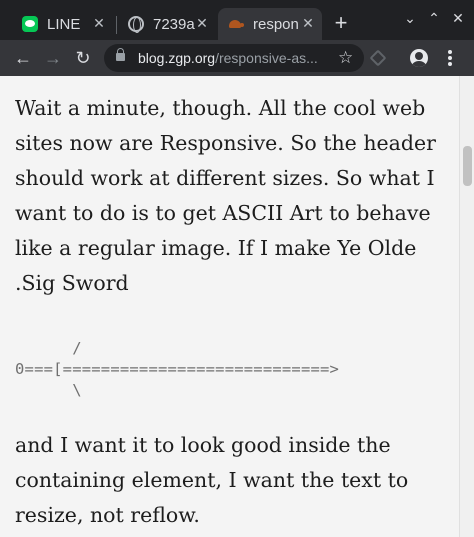  I want to click on browser-toolbar: ← → ↻ blog.zgp.org/responsive-as... ☆, so click(237, 58).